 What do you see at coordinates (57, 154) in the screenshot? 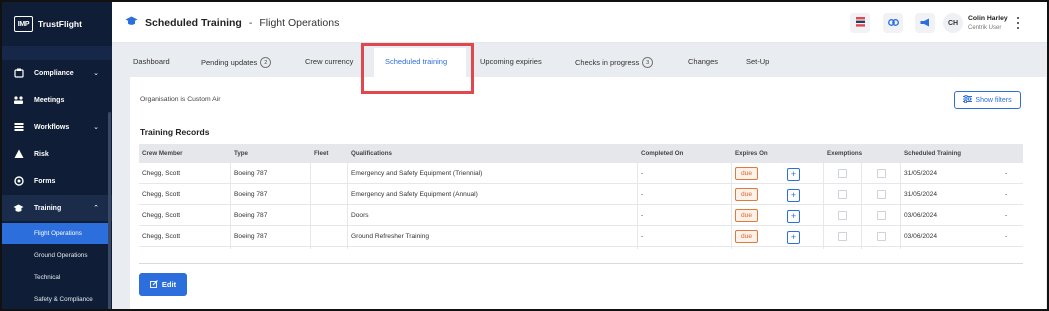
I see `sidebar-item-risk: Risk` at bounding box center [57, 154].